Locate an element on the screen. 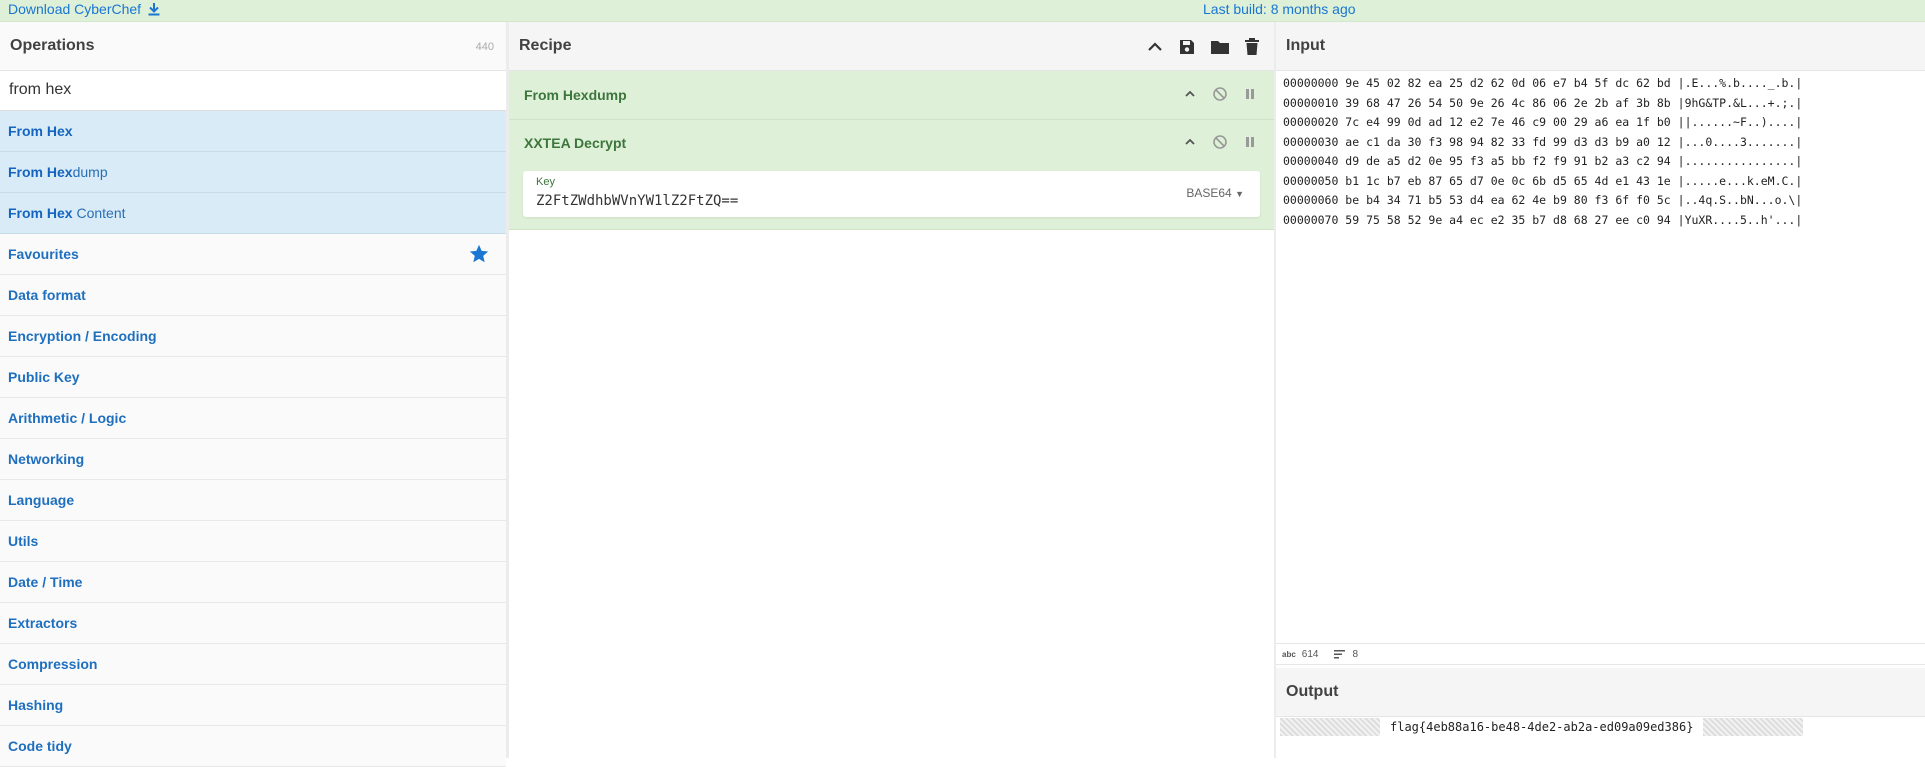 The height and width of the screenshot is (767, 1925). download-link: Download CyberChef is located at coordinates (84, 9).